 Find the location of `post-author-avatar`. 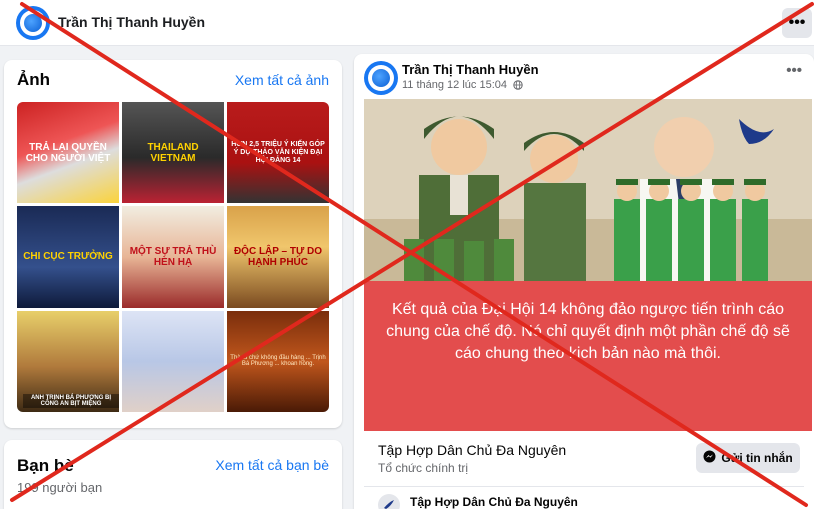

post-author-avatar is located at coordinates (381, 78).